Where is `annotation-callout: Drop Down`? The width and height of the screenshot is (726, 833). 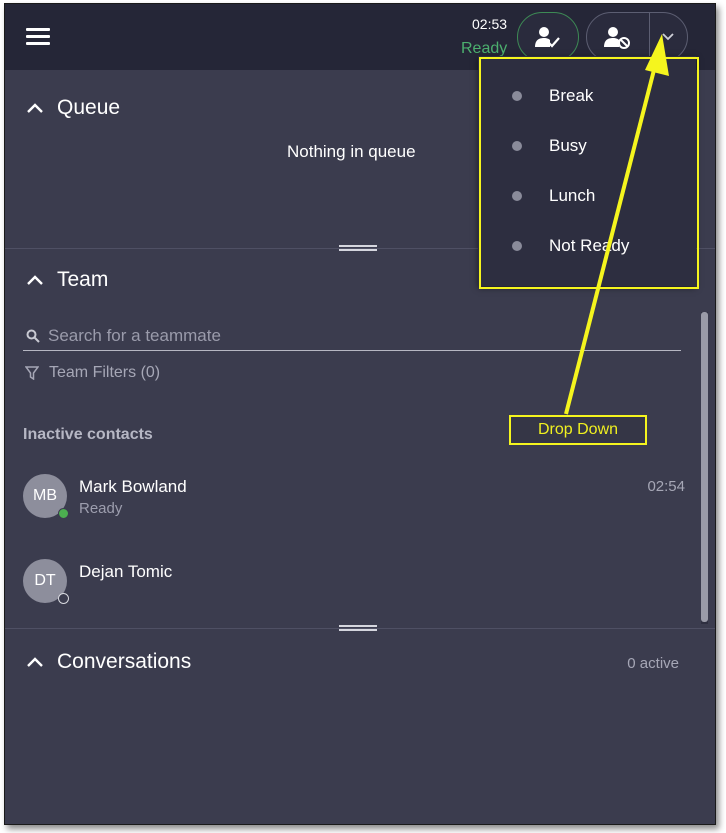 annotation-callout: Drop Down is located at coordinates (578, 430).